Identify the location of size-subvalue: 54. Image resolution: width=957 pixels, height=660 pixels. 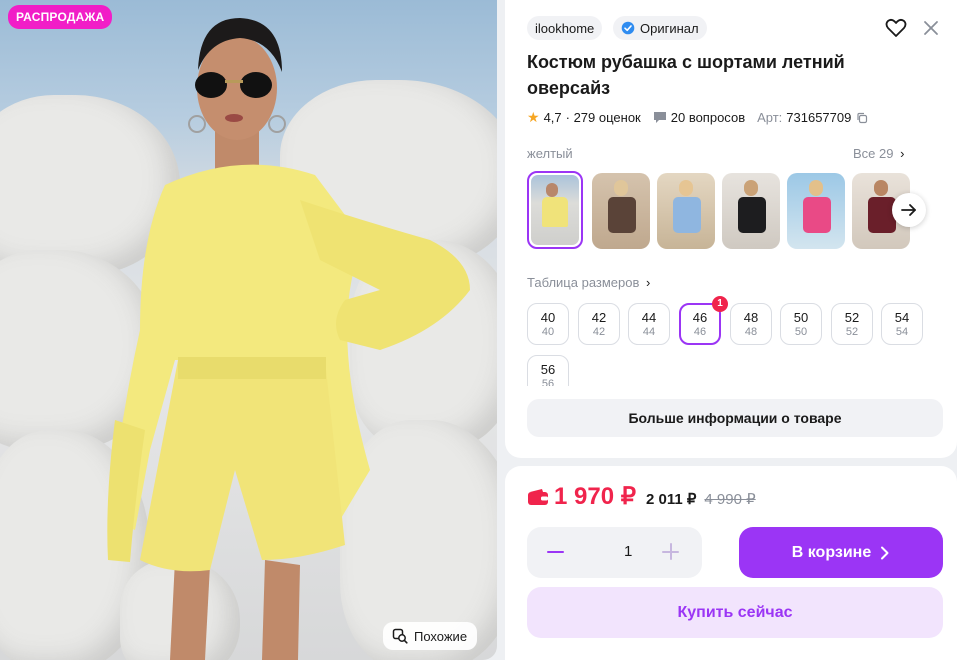
(902, 332).